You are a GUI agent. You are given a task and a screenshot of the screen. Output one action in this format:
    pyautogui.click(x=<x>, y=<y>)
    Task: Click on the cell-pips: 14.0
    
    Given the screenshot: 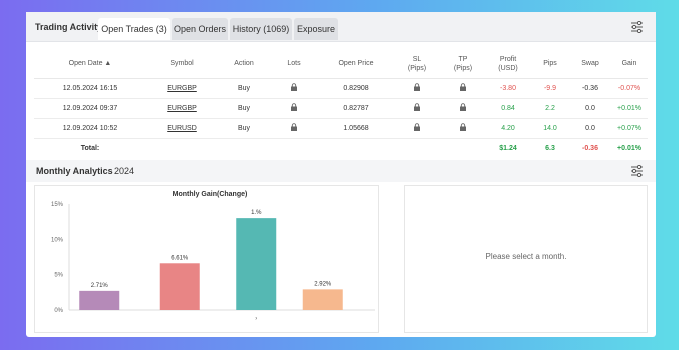 What is the action you would take?
    pyautogui.click(x=550, y=128)
    